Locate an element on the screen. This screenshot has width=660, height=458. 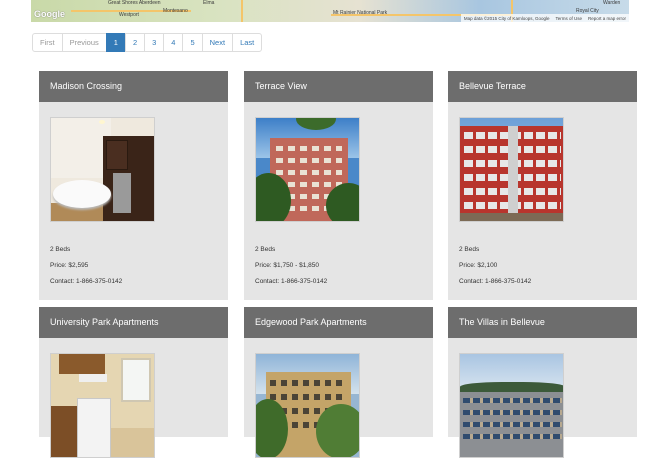
pagination: First Previous 1 2 3 4 5 Next Last is located at coordinates (147, 42).